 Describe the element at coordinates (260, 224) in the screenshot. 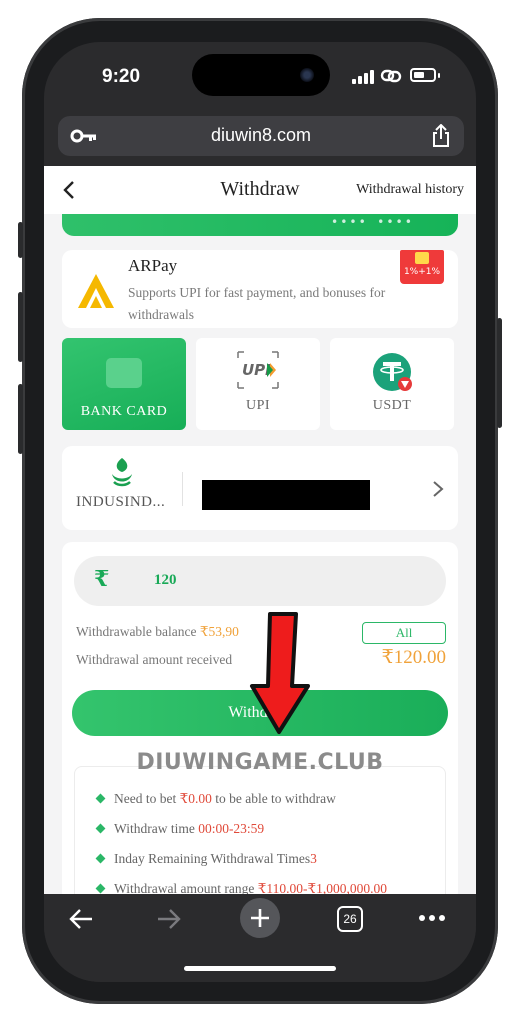

I see `promo-strip: •••• ••••` at that location.